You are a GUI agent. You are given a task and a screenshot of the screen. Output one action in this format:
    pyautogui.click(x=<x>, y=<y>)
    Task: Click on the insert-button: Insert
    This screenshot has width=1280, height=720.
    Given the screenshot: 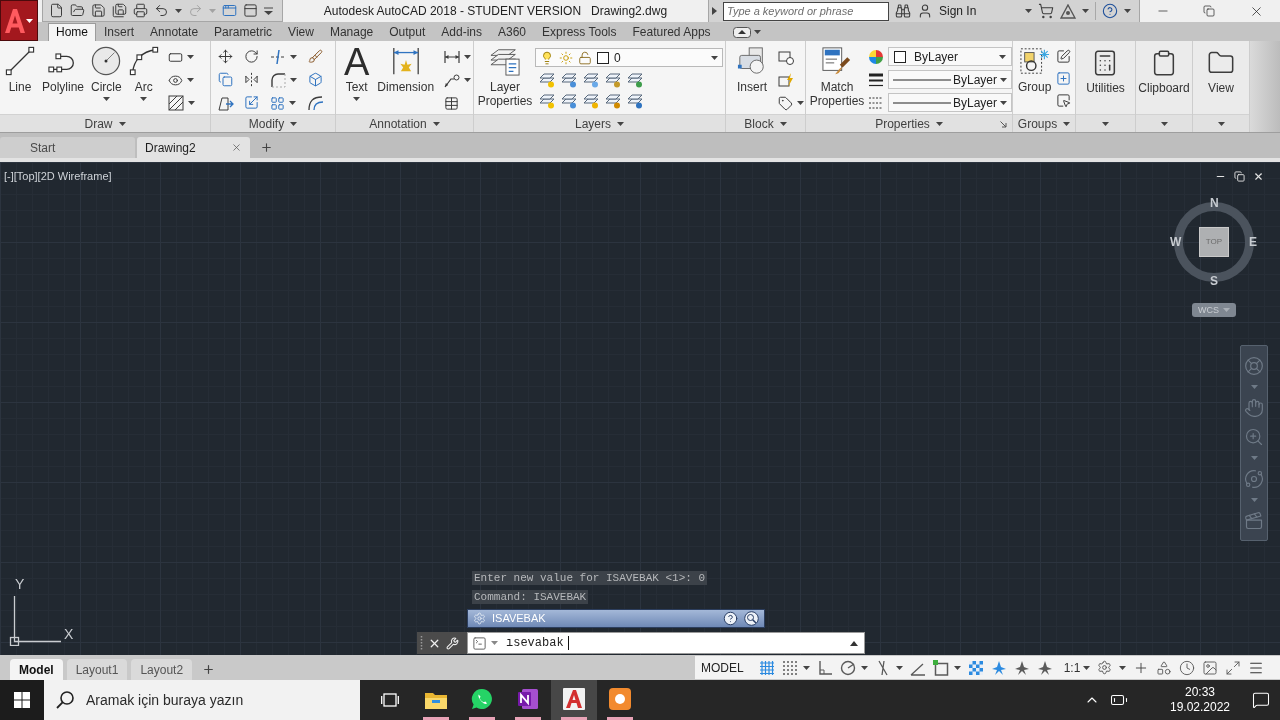 What is the action you would take?
    pyautogui.click(x=752, y=76)
    